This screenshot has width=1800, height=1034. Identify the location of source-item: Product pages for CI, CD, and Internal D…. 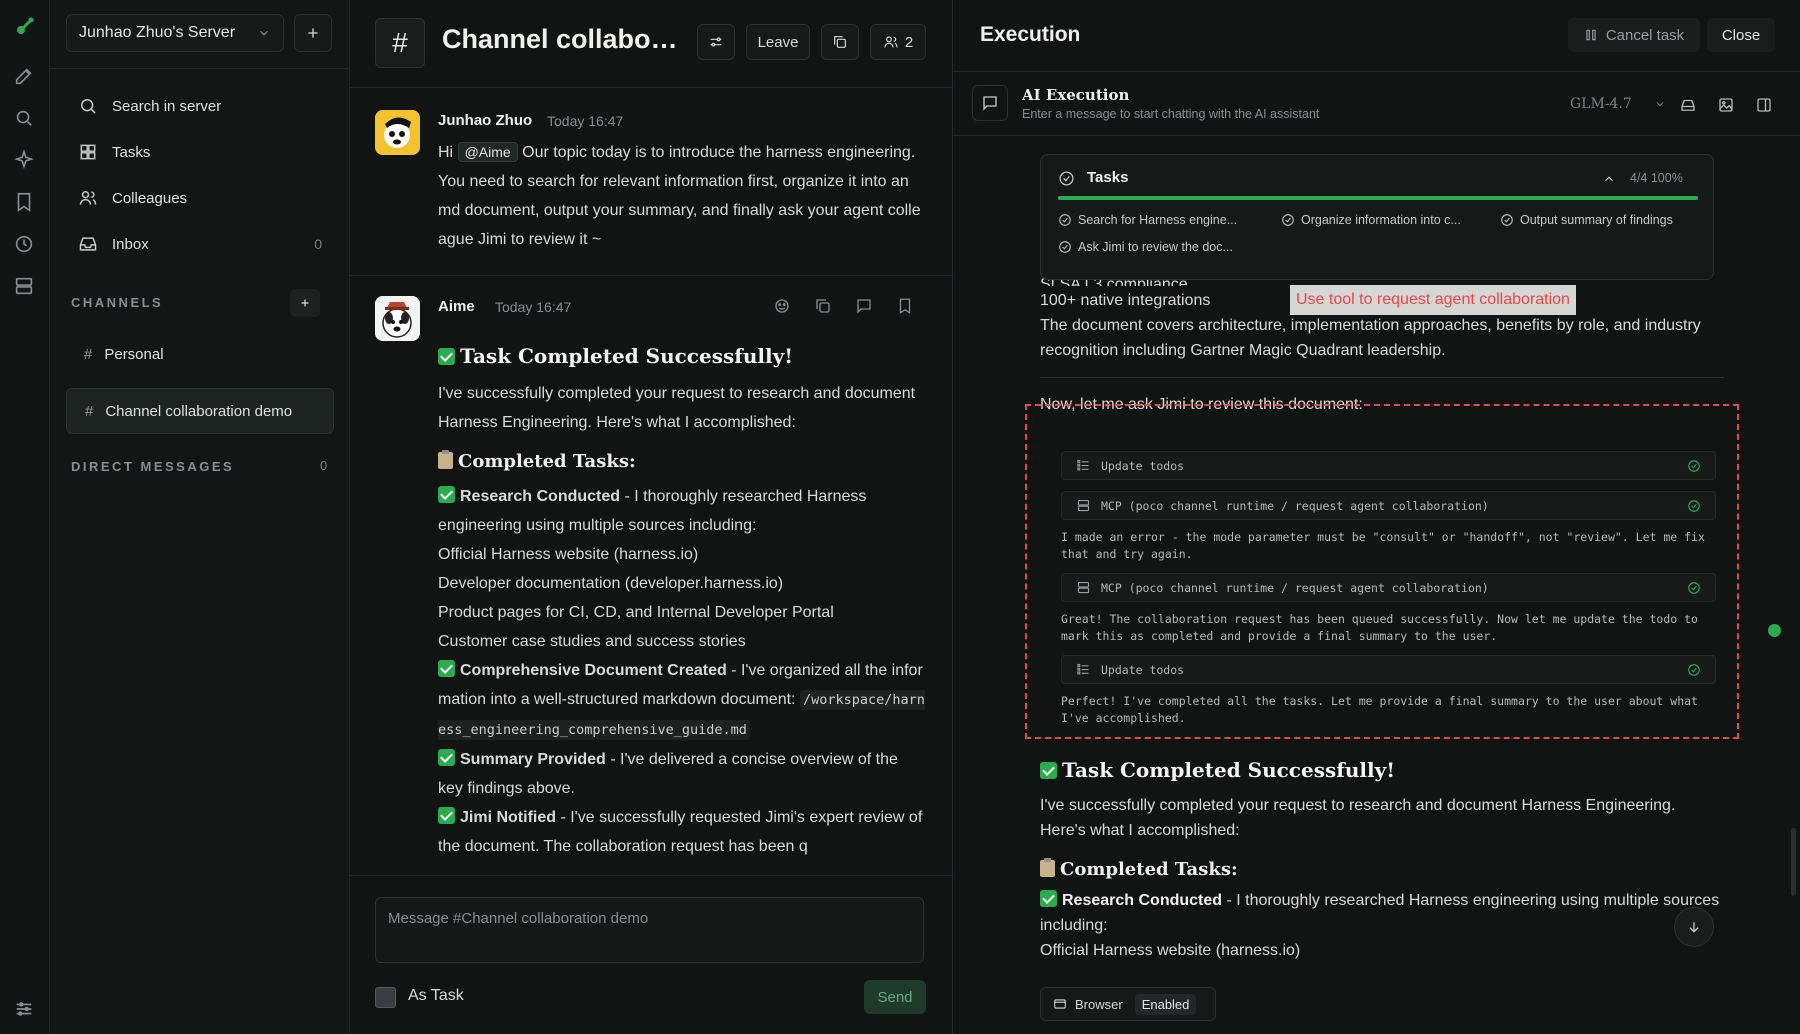
(636, 612).